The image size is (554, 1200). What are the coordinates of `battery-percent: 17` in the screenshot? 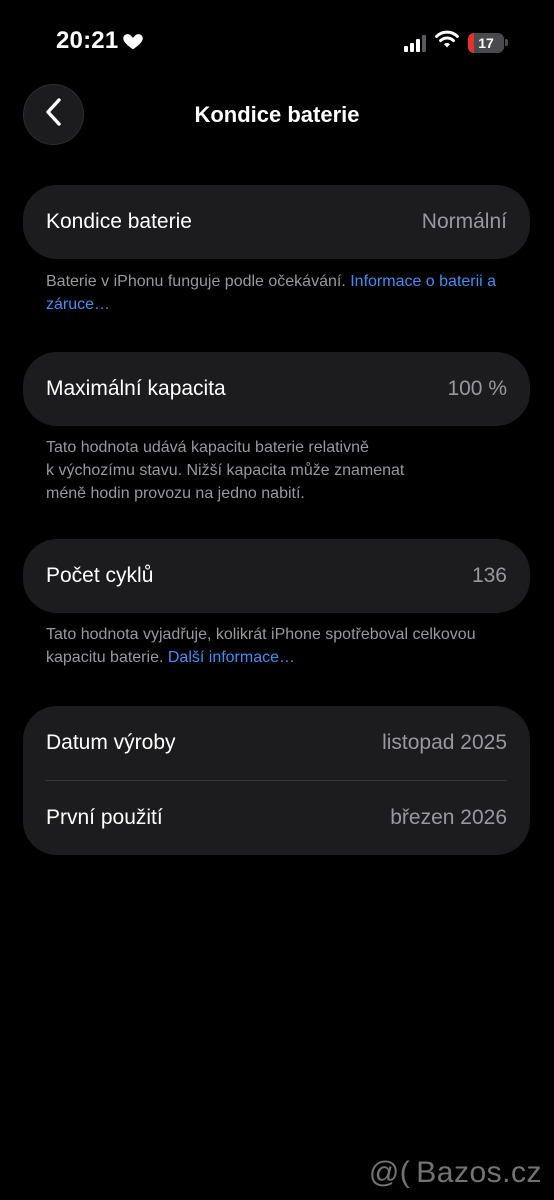 It's located at (486, 42).